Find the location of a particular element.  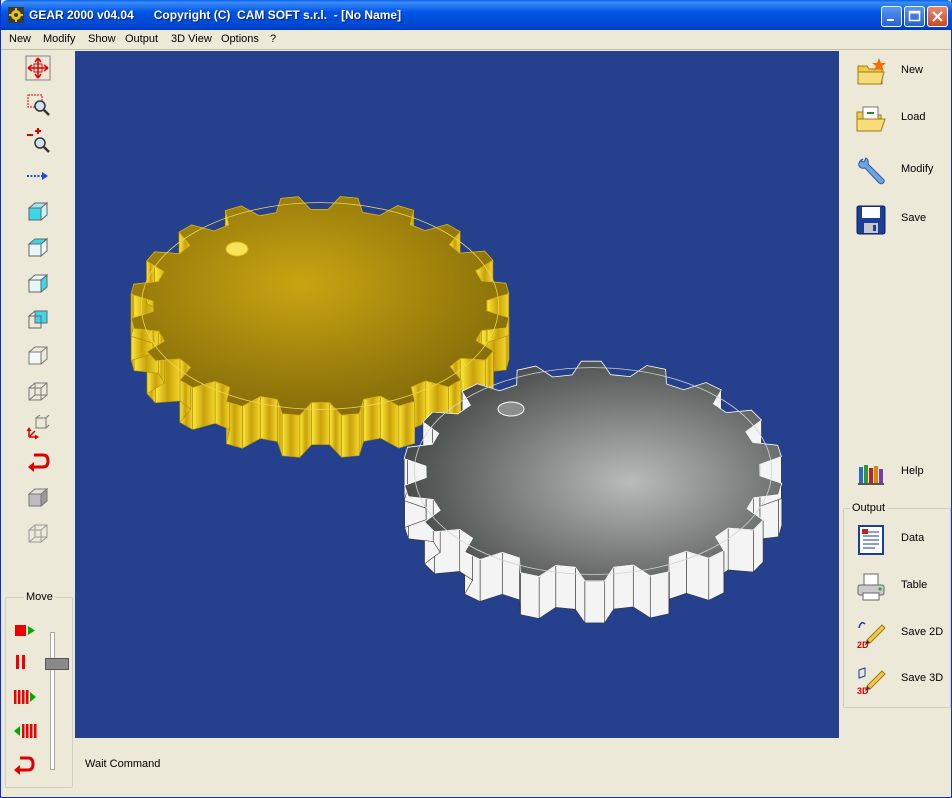

axes-view-icon is located at coordinates (38, 428).